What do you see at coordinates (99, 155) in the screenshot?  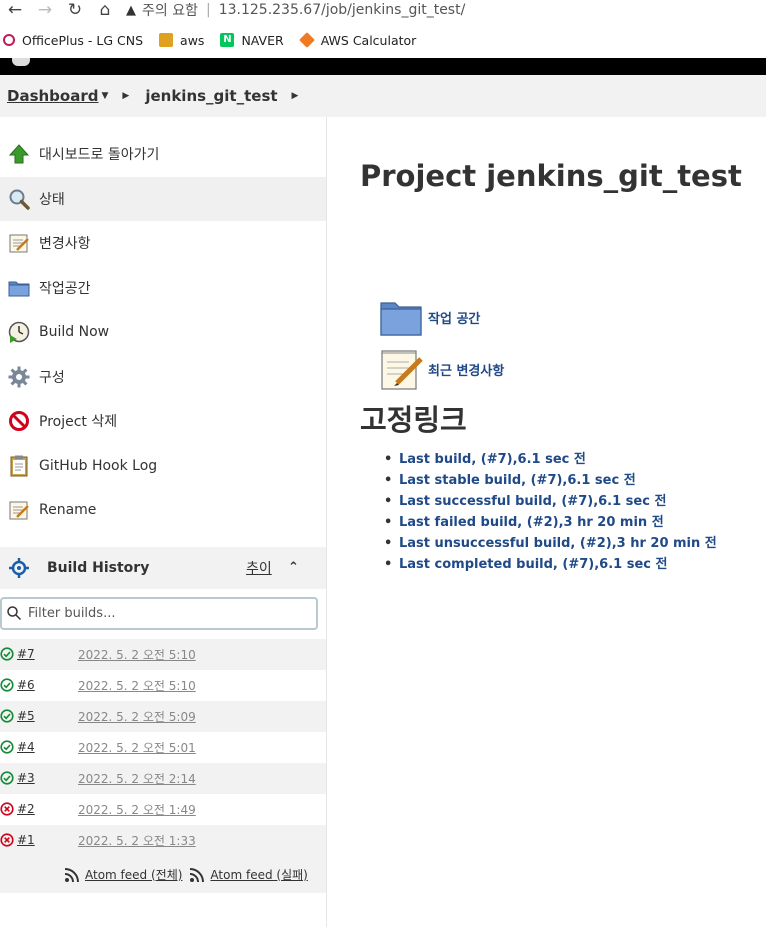 I see `task-label: 대시보드로 돌아가기` at bounding box center [99, 155].